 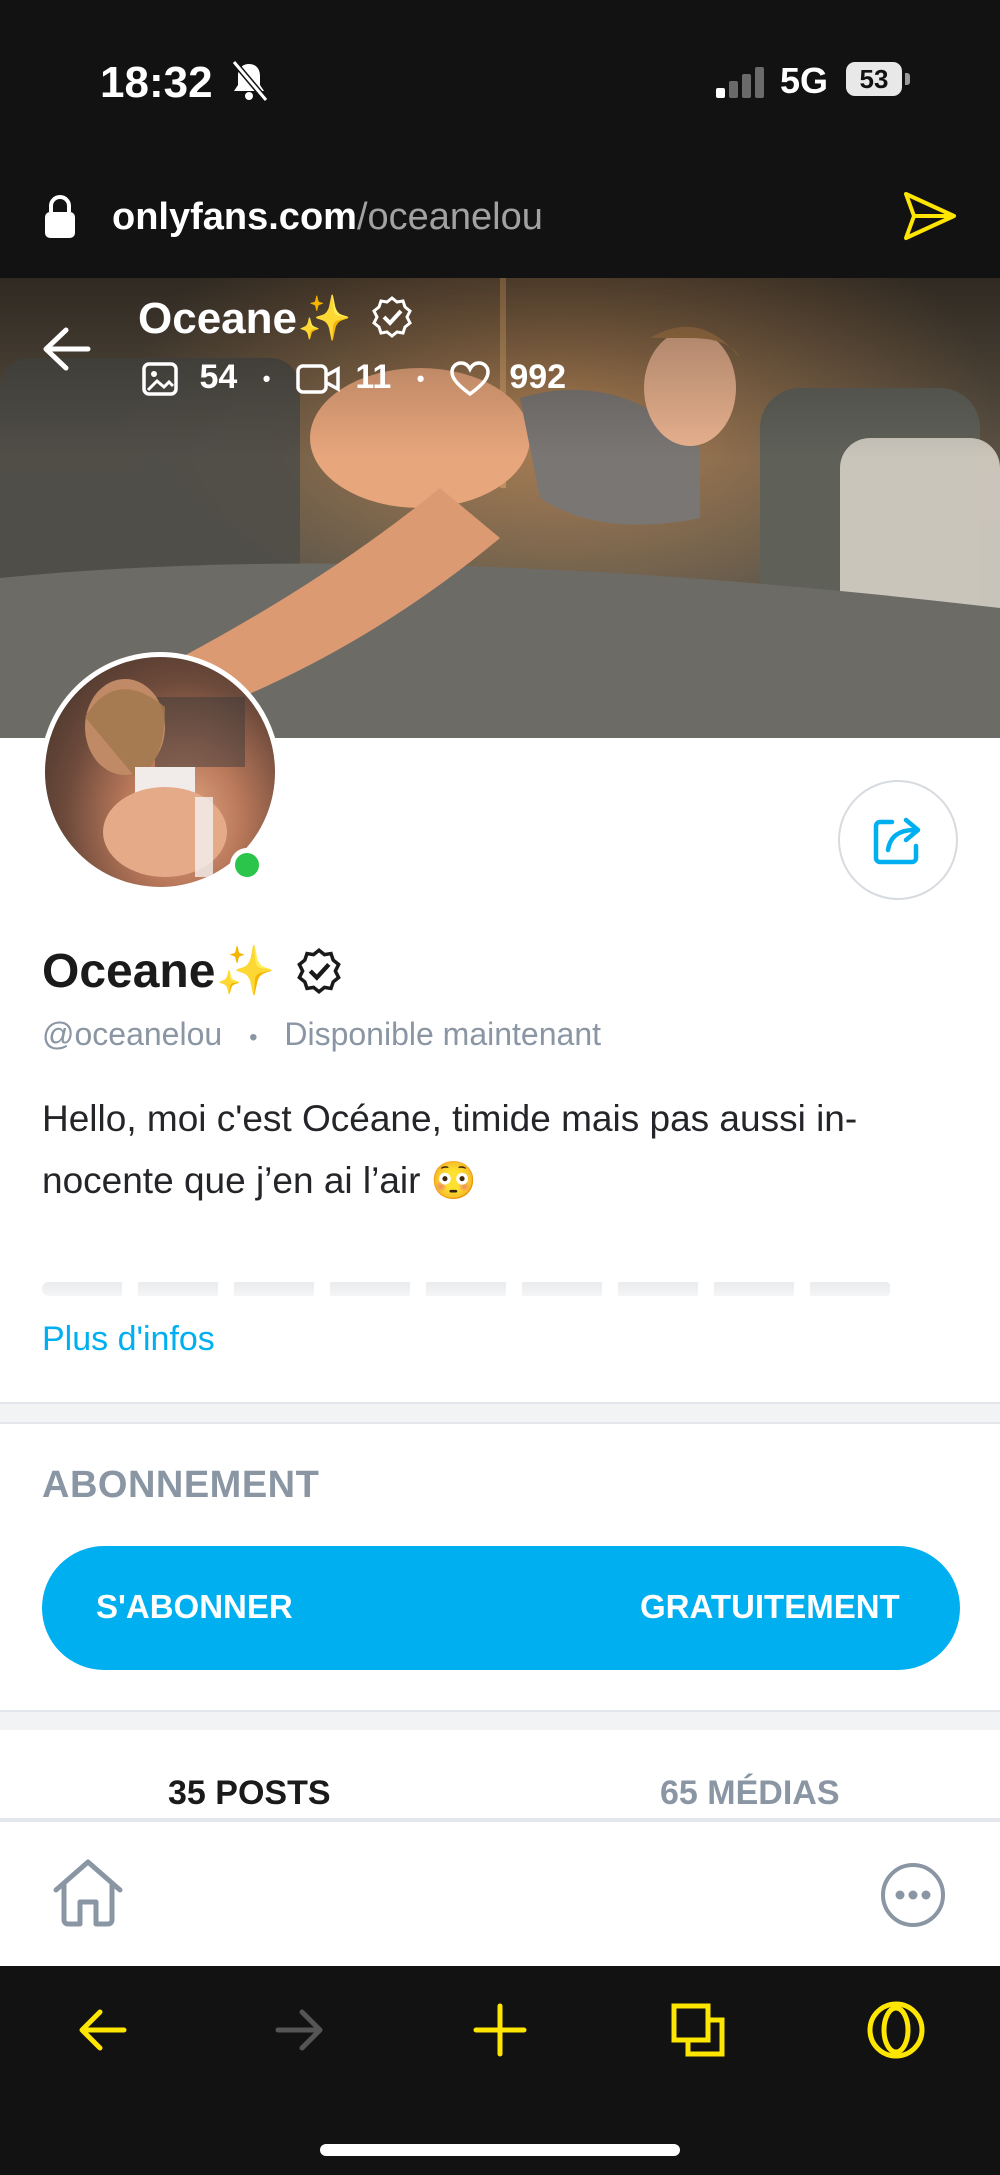 I want to click on subscribe-button-price: GRATUITEMENT, so click(x=770, y=1606).